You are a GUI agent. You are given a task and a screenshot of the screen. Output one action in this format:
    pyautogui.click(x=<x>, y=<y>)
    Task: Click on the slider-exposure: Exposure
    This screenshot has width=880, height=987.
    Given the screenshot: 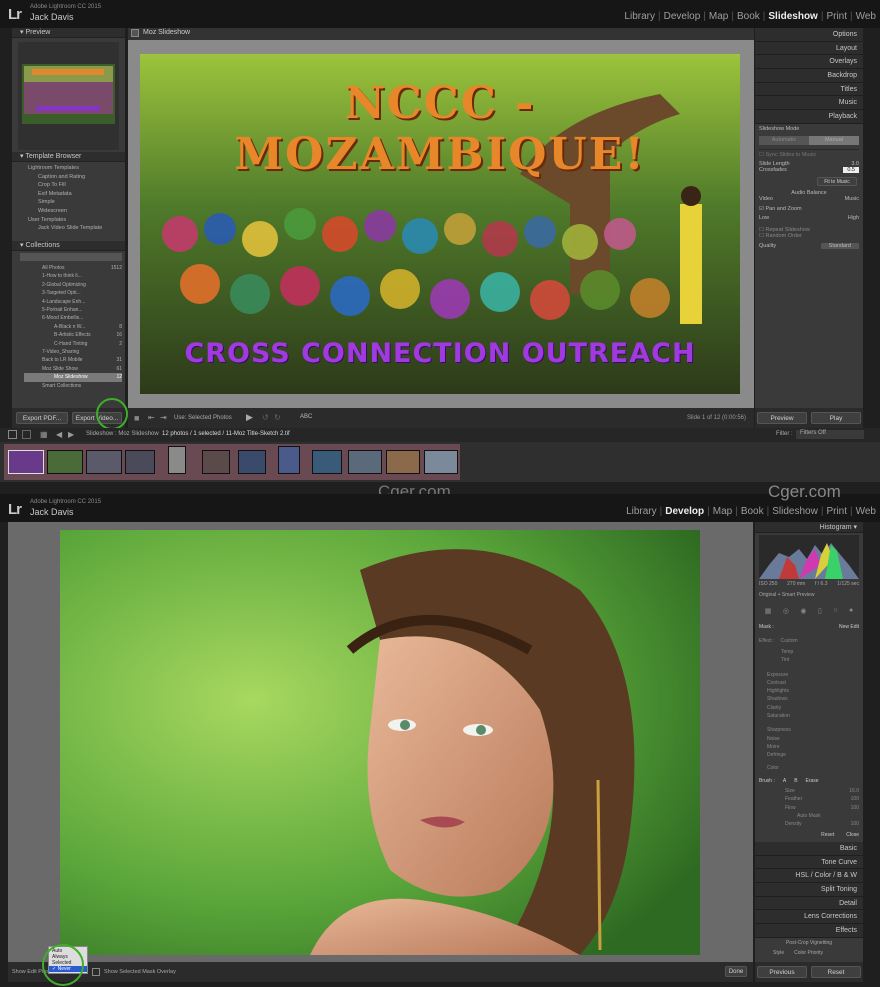 What is the action you would take?
    pyautogui.click(x=809, y=675)
    